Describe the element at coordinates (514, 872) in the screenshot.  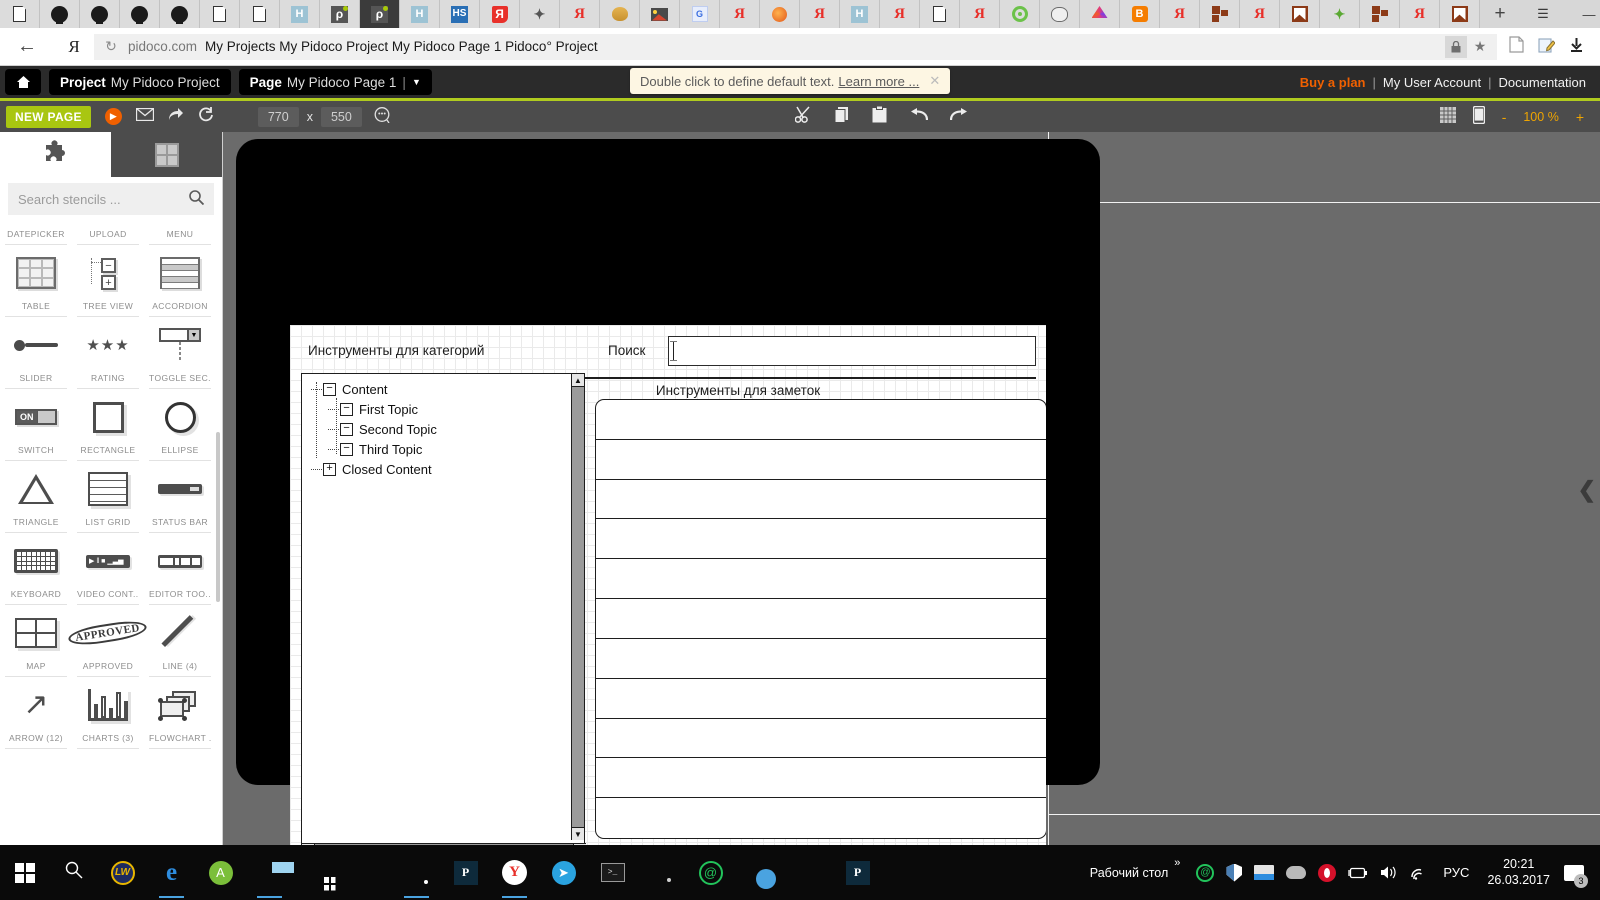
I see `yandex-browser-button: Y` at that location.